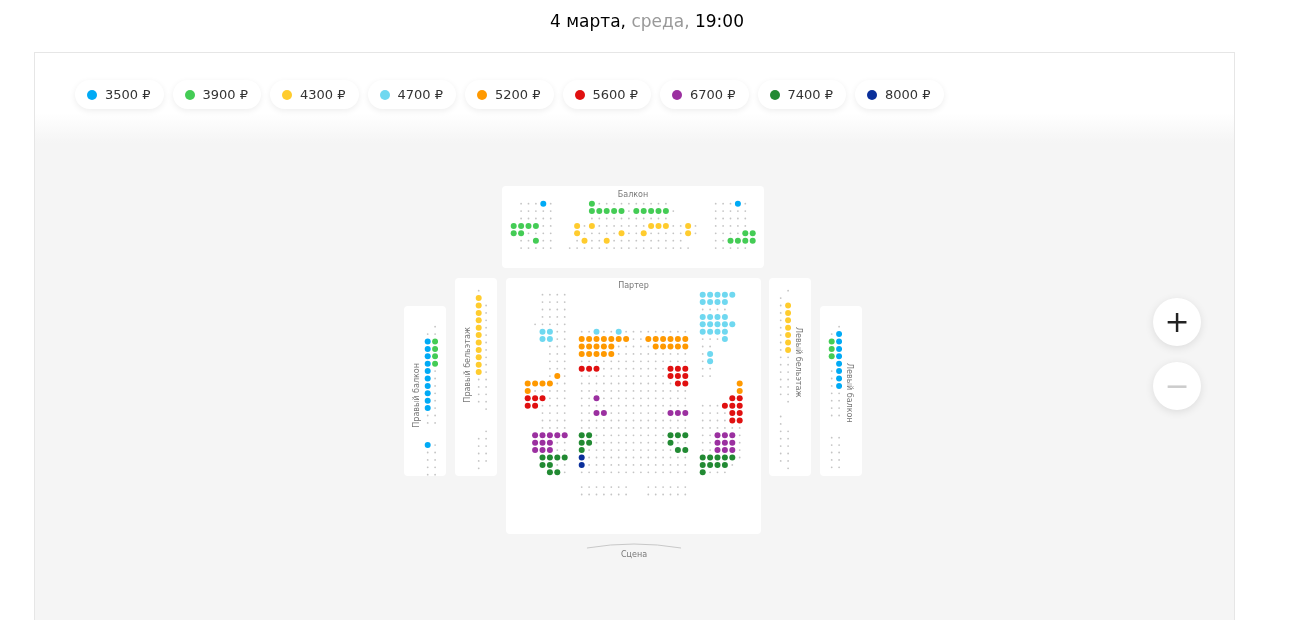 The height and width of the screenshot is (620, 1294). What do you see at coordinates (1177, 322) in the screenshot?
I see `zoom-in-button: +` at bounding box center [1177, 322].